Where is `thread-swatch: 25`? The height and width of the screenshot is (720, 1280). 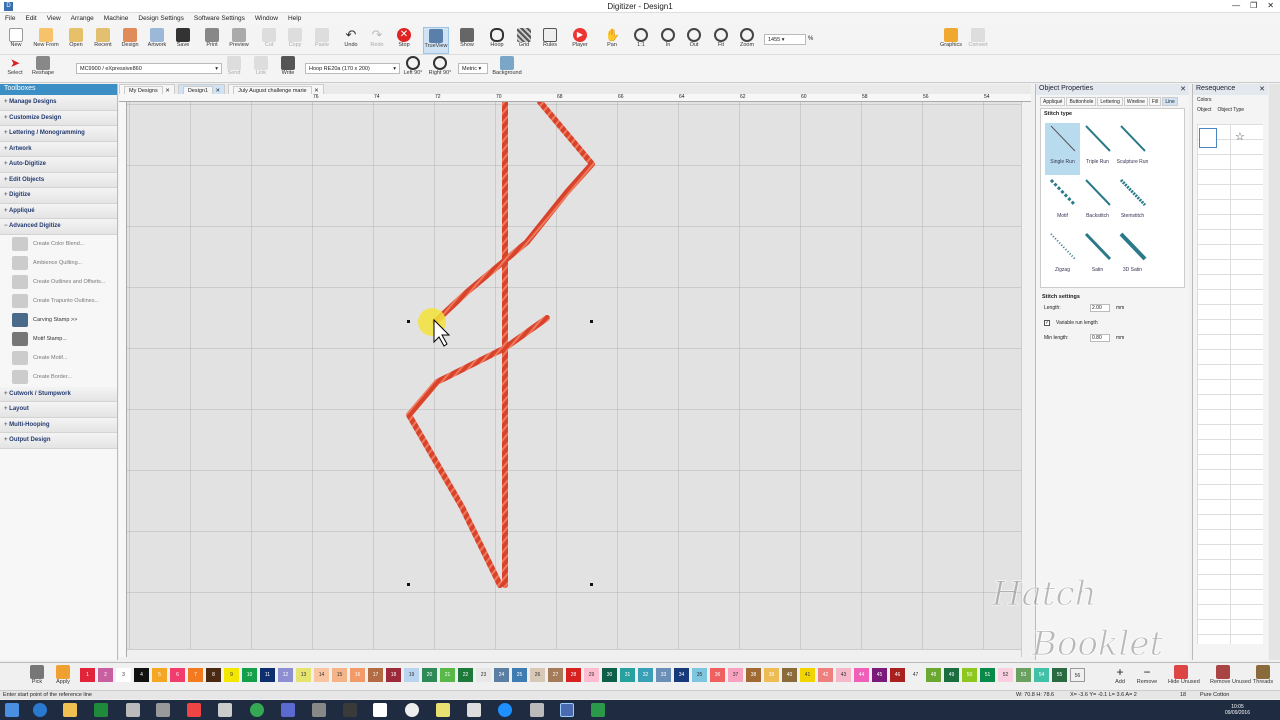
thread-swatch: 25 is located at coordinates (519, 675).